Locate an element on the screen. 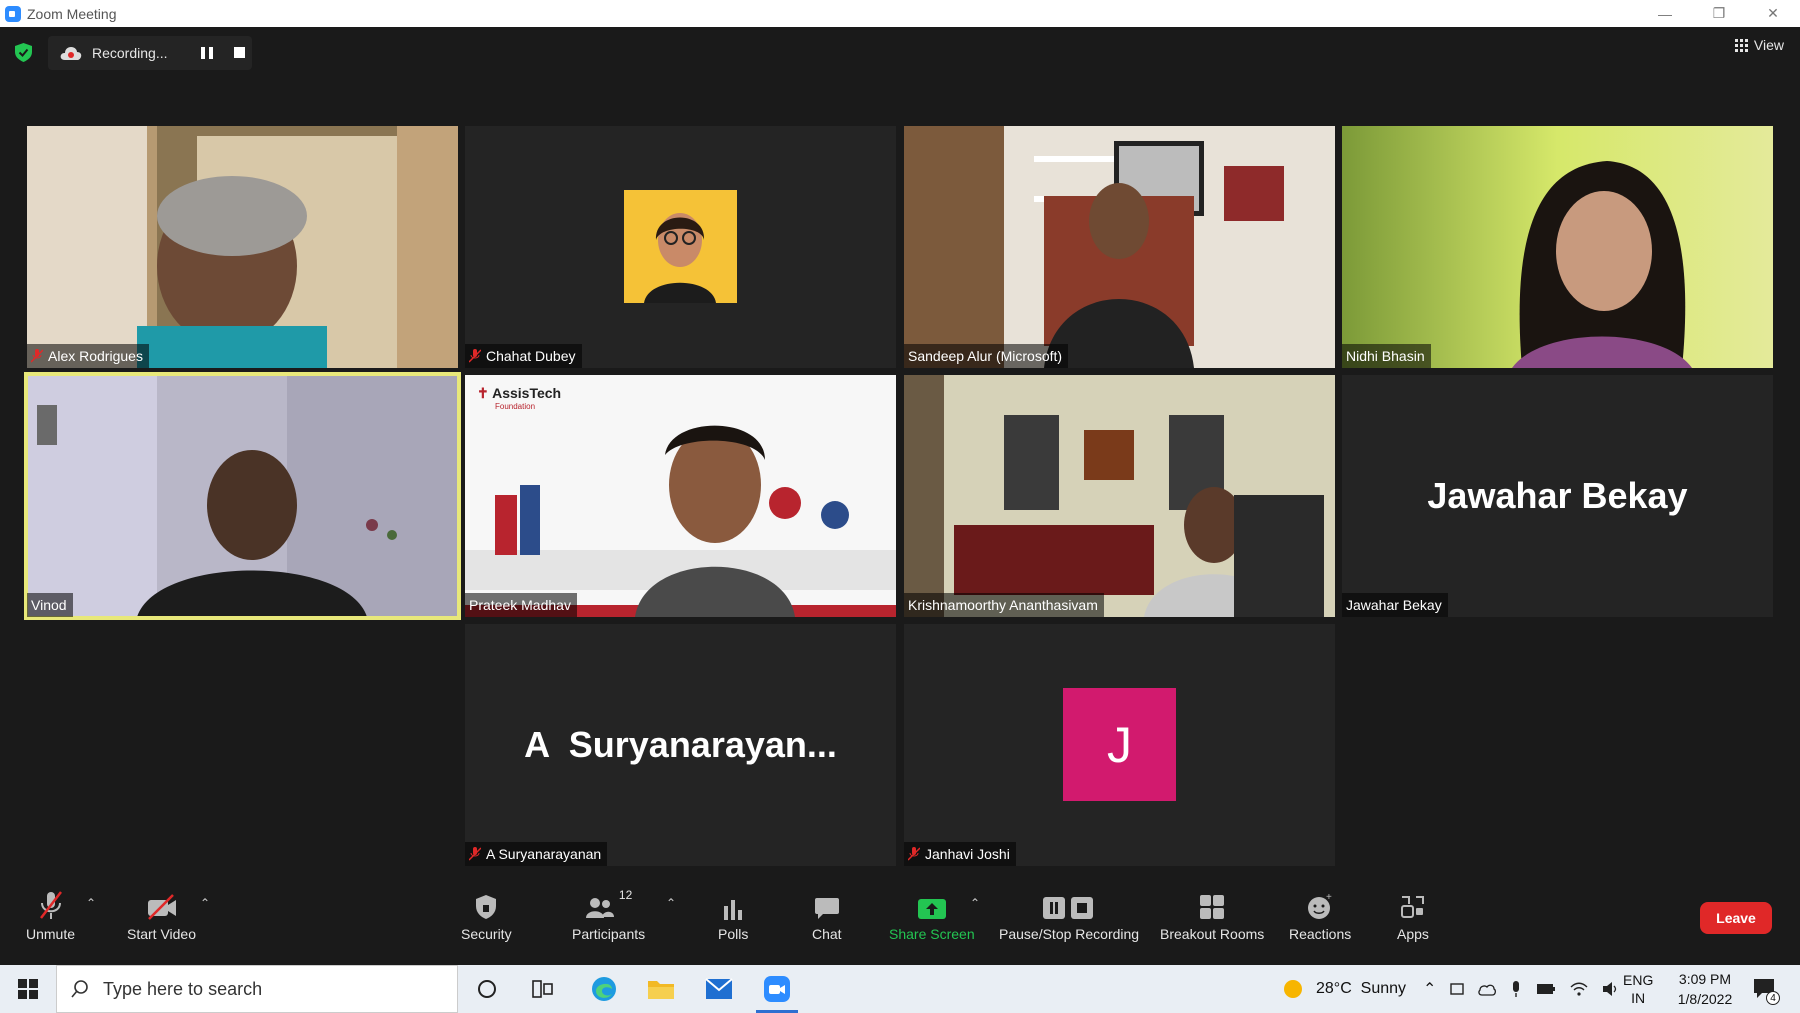 The width and height of the screenshot is (1800, 1013). clock-date: 1/8/2022 is located at coordinates (1705, 999).